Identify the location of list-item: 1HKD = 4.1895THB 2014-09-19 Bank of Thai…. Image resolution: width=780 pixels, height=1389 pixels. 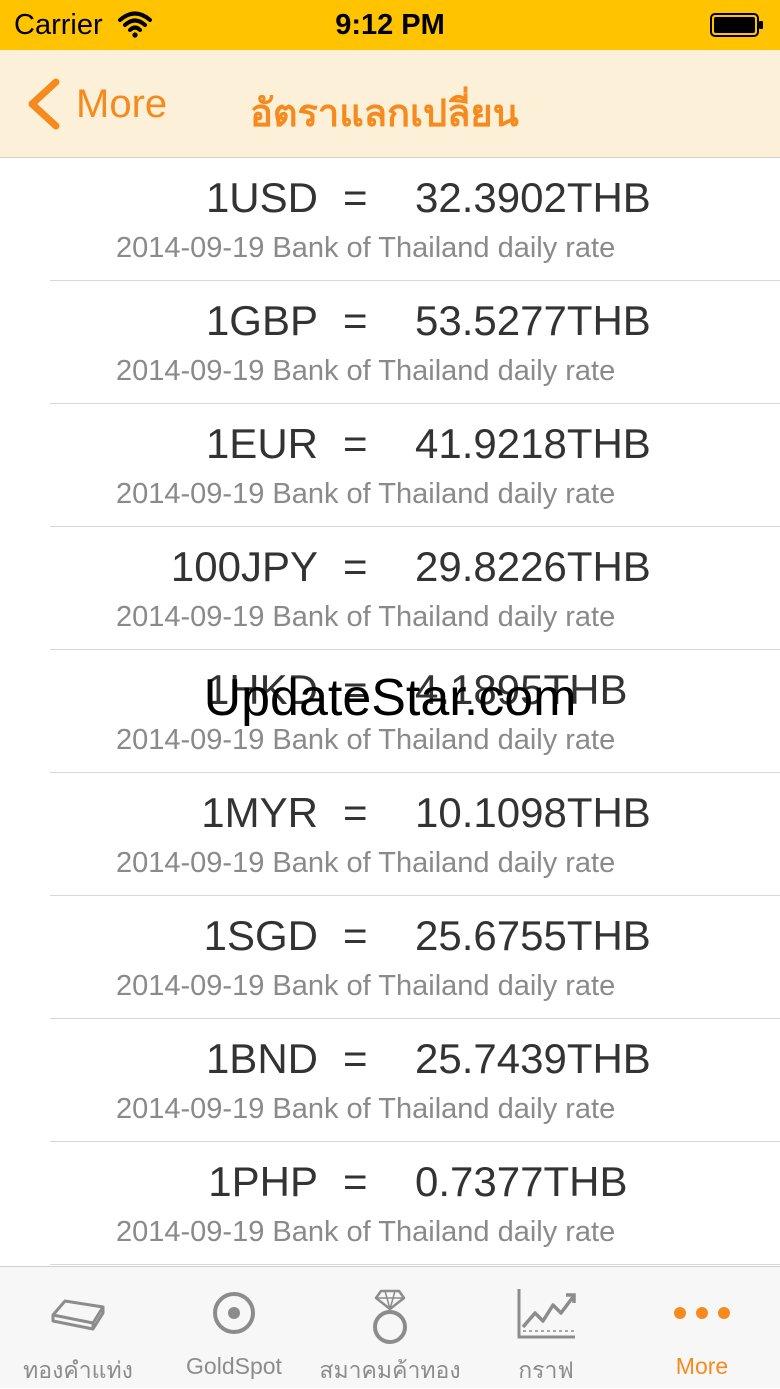
(415, 711).